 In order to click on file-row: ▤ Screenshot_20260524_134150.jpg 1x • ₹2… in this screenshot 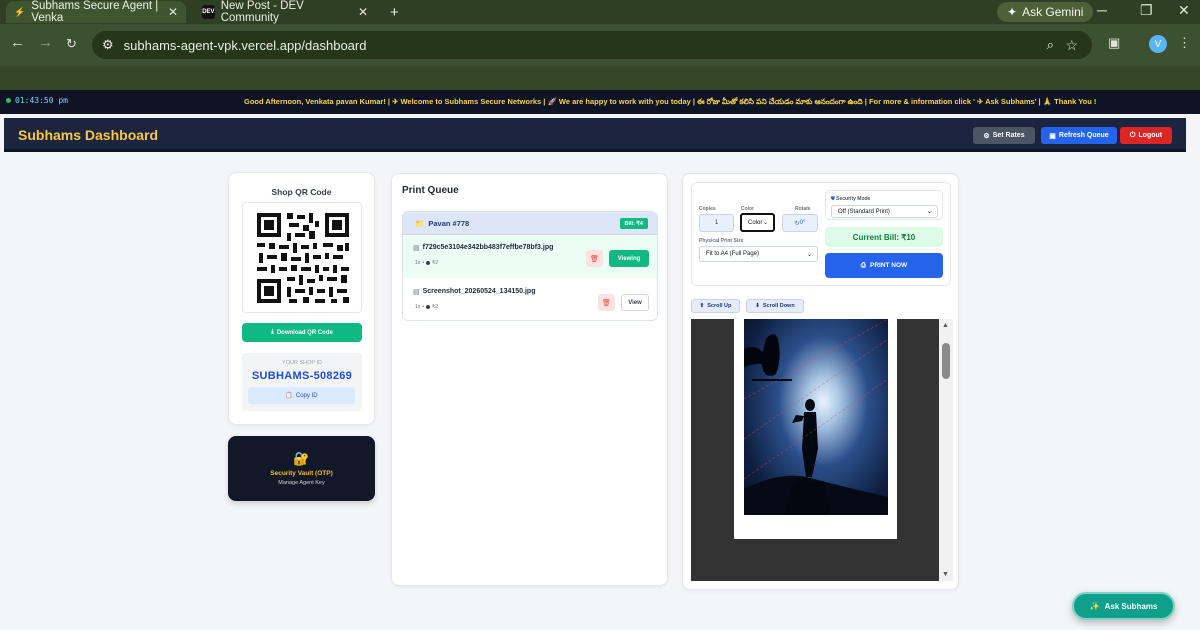, I will do `click(530, 300)`.